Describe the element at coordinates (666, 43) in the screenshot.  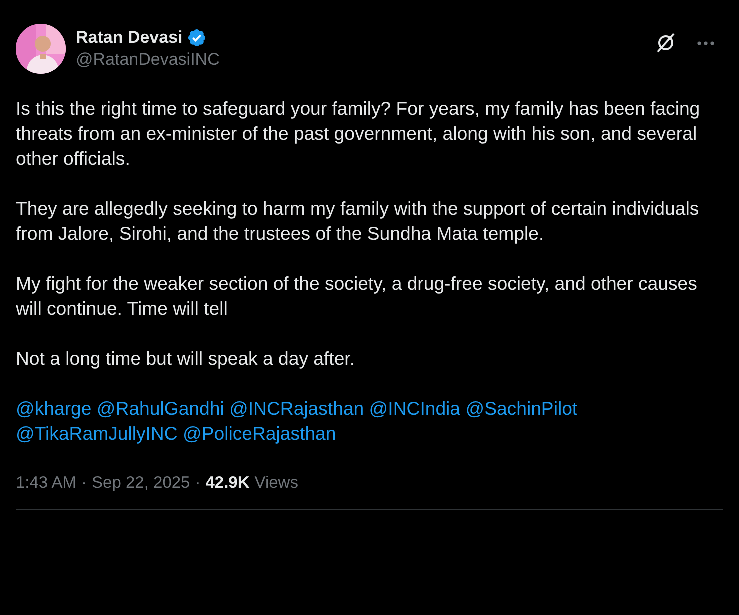
I see `slashed-circle-icon` at that location.